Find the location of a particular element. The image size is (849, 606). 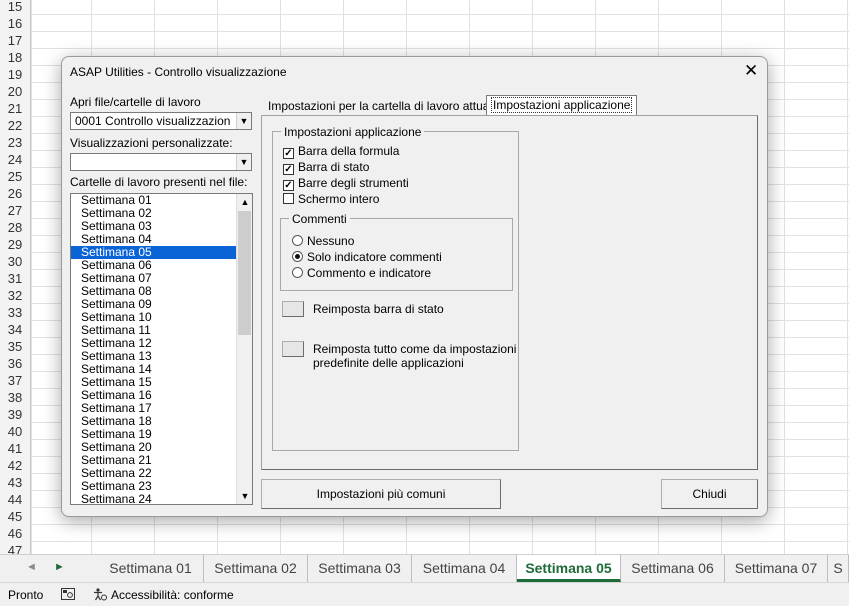

open-files-value: 0001 Controllo visualizzazione.x is located at coordinates (153, 121).